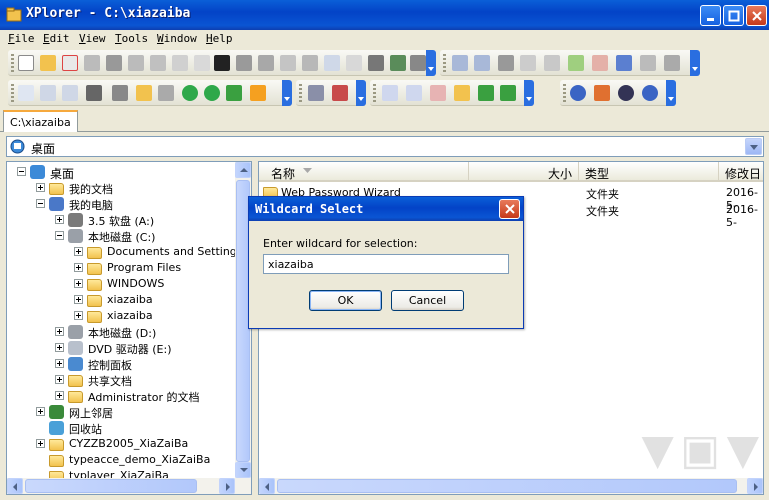 Image resolution: width=769 pixels, height=500 pixels. I want to click on details-icon, so click(94, 93).